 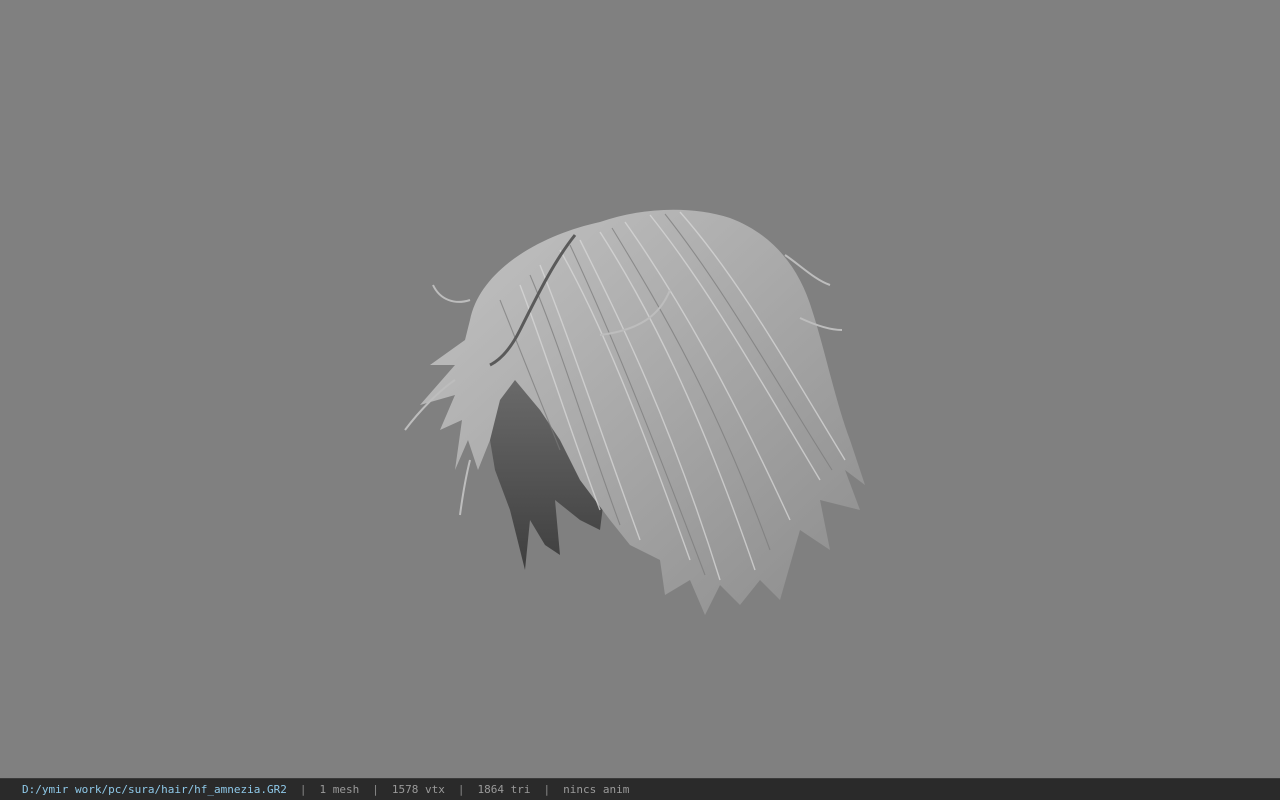 I want to click on status-anim-status: nincs anim, so click(x=596, y=789).